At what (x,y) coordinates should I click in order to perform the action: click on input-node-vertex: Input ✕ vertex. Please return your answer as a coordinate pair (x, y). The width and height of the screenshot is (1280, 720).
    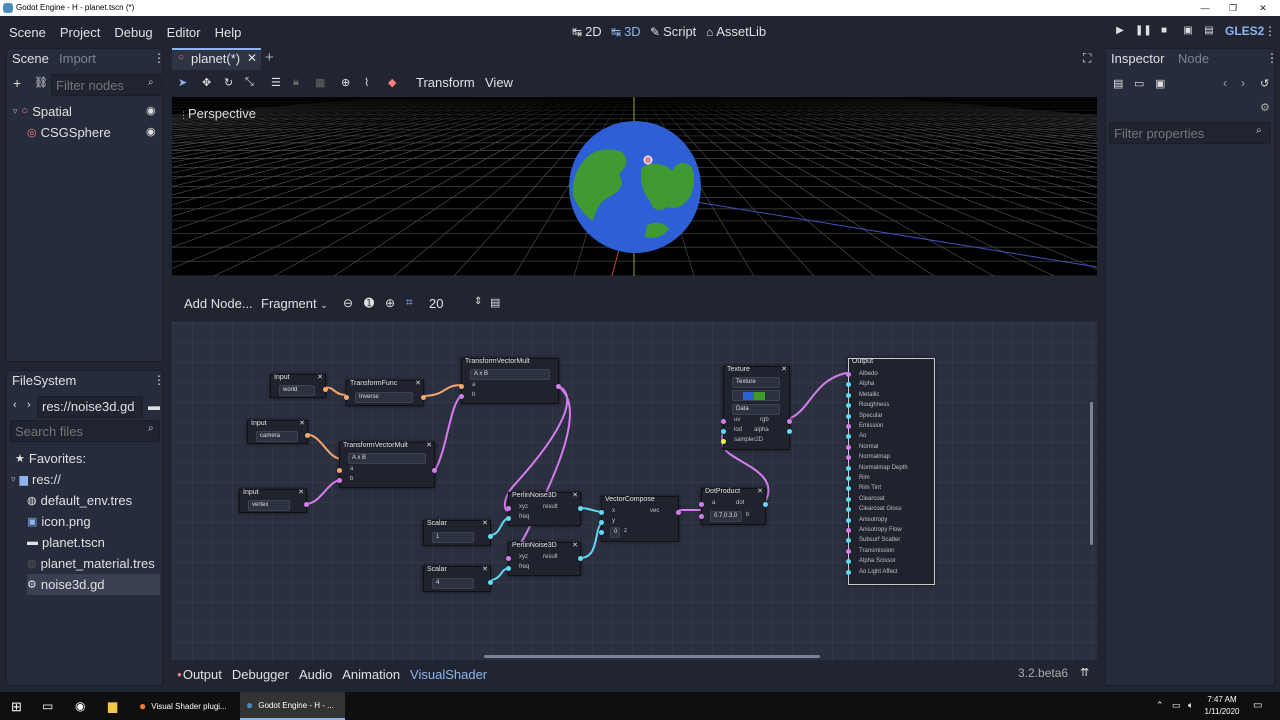
    Looking at the image, I should click on (274, 500).